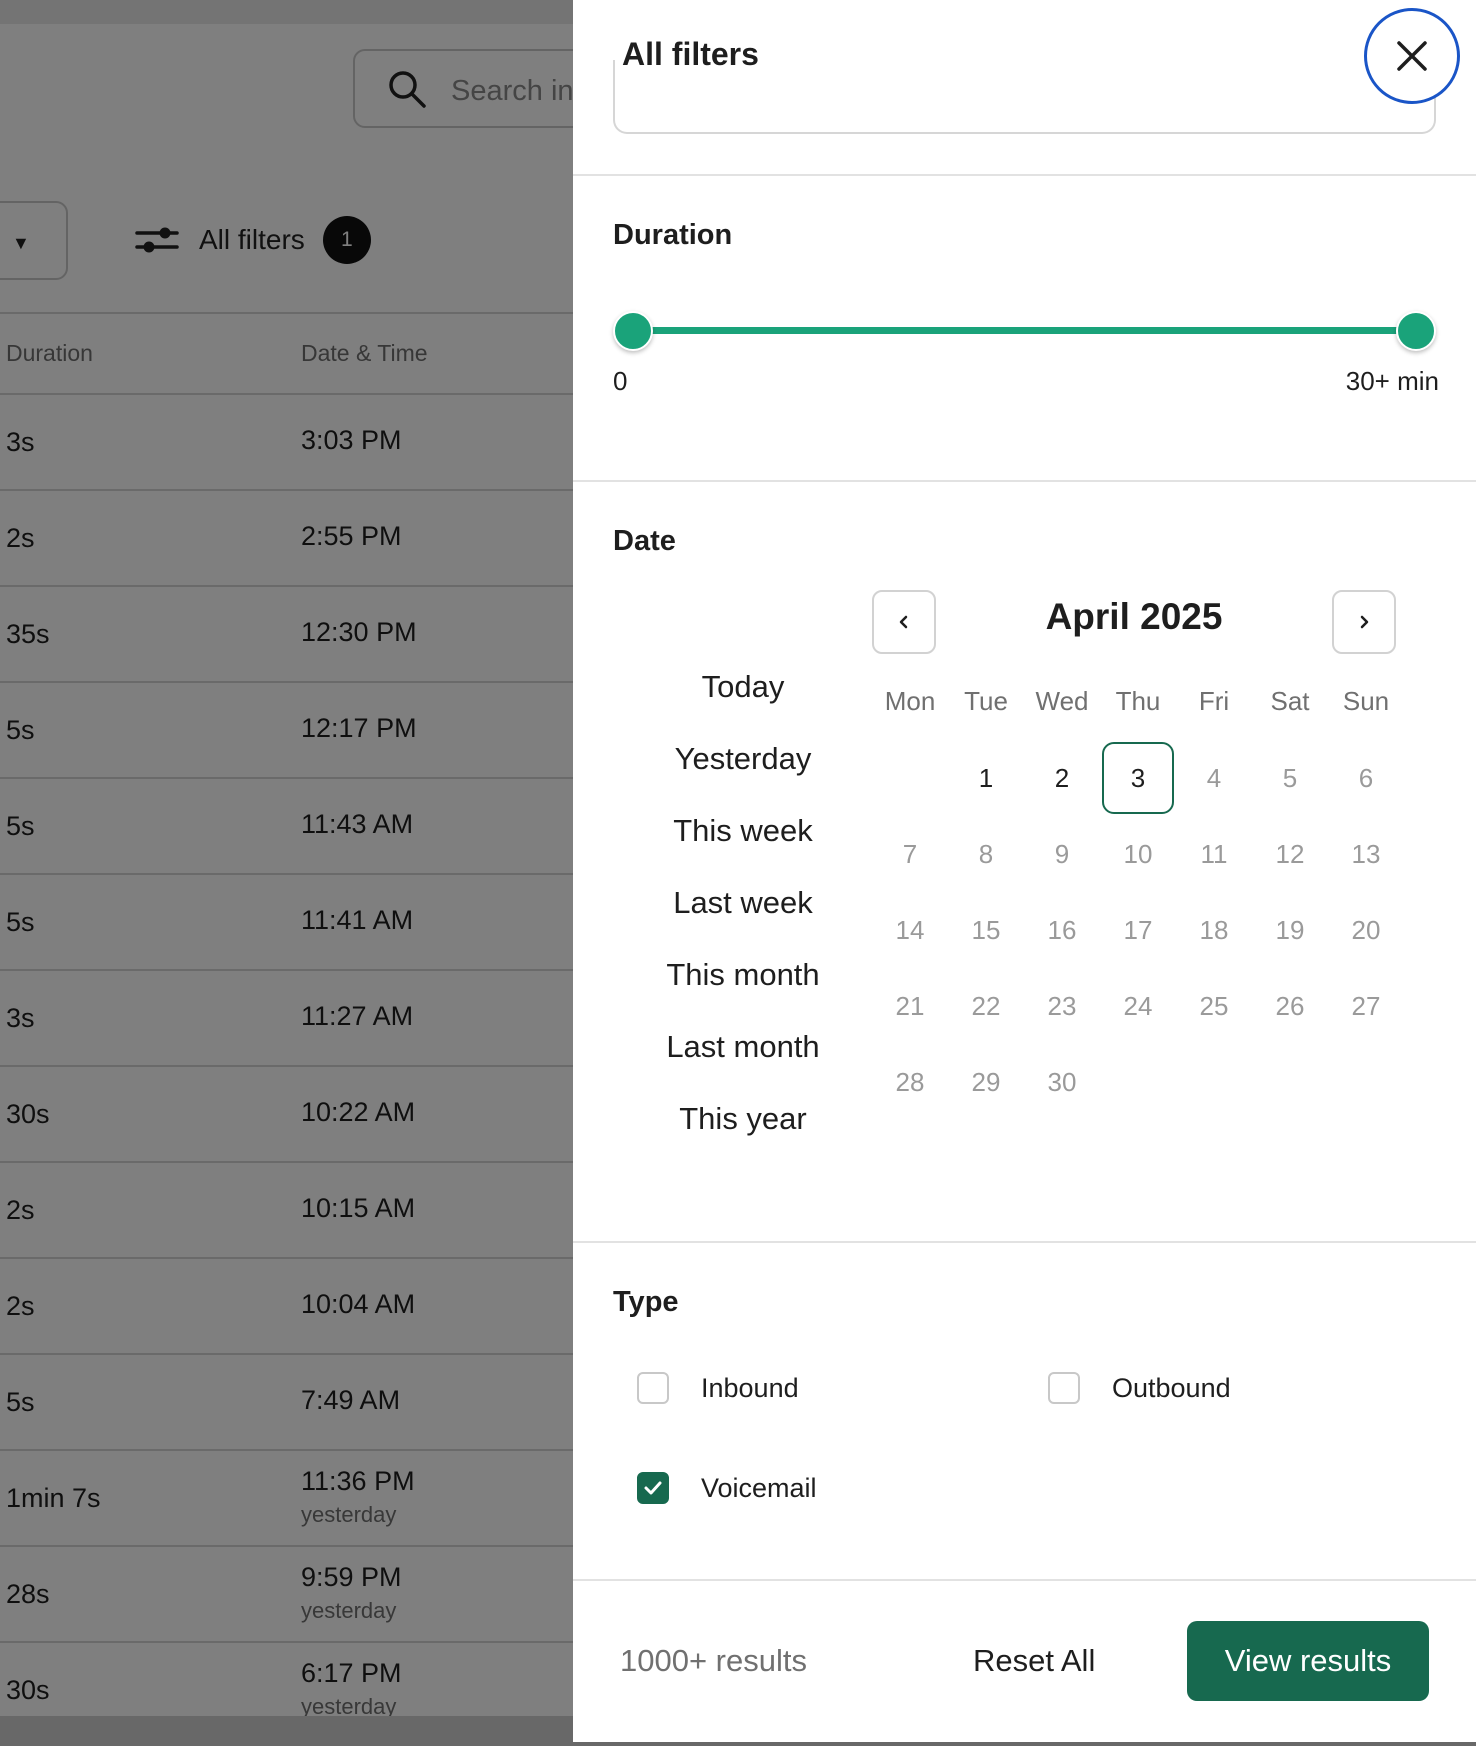 The image size is (1476, 1746). Describe the element at coordinates (644, 541) in the screenshot. I see `date-heading: Date` at that location.